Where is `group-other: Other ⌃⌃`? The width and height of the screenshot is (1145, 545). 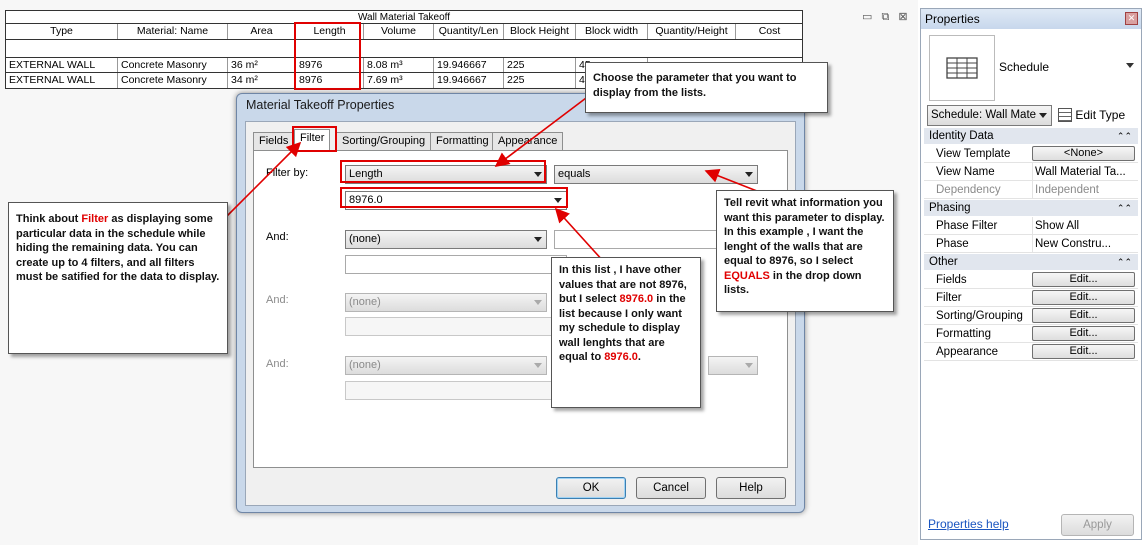
group-other: Other ⌃⌃ is located at coordinates (1031, 262).